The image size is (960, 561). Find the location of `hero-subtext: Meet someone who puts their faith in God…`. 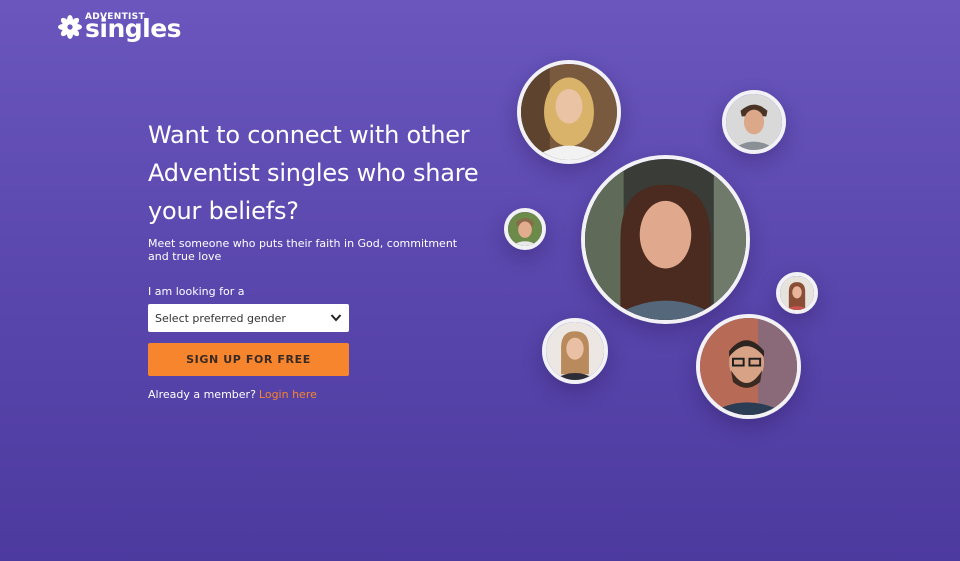

hero-subtext: Meet someone who puts their faith in God… is located at coordinates (303, 250).